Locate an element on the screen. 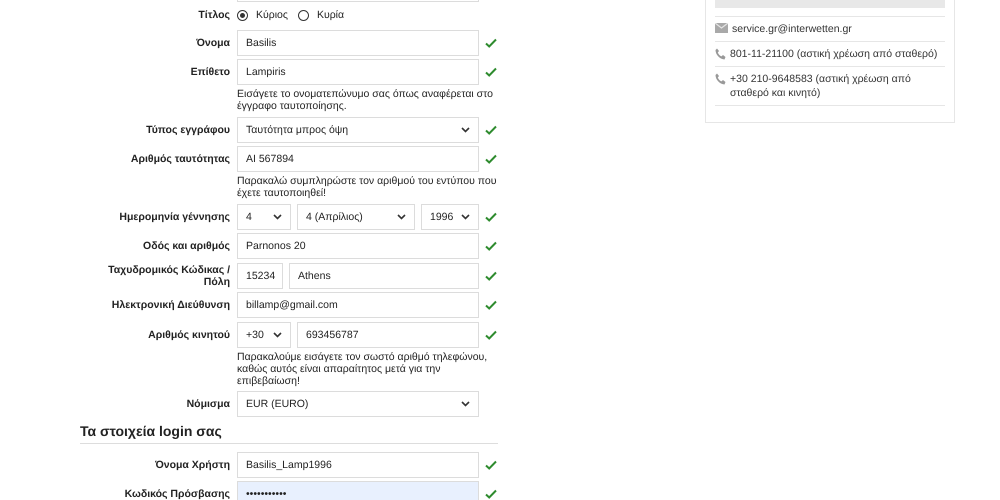 This screenshot has height=500, width=1000. input-field: AI 567894 is located at coordinates (358, 159).